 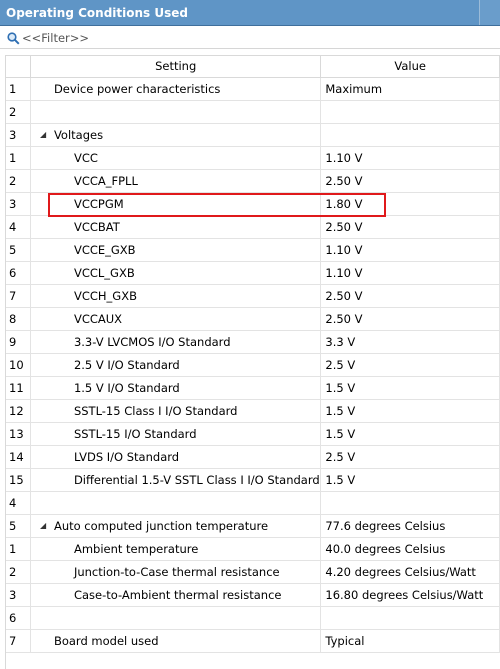 I want to click on setting-label: VCCH_GXB, so click(x=105, y=296).